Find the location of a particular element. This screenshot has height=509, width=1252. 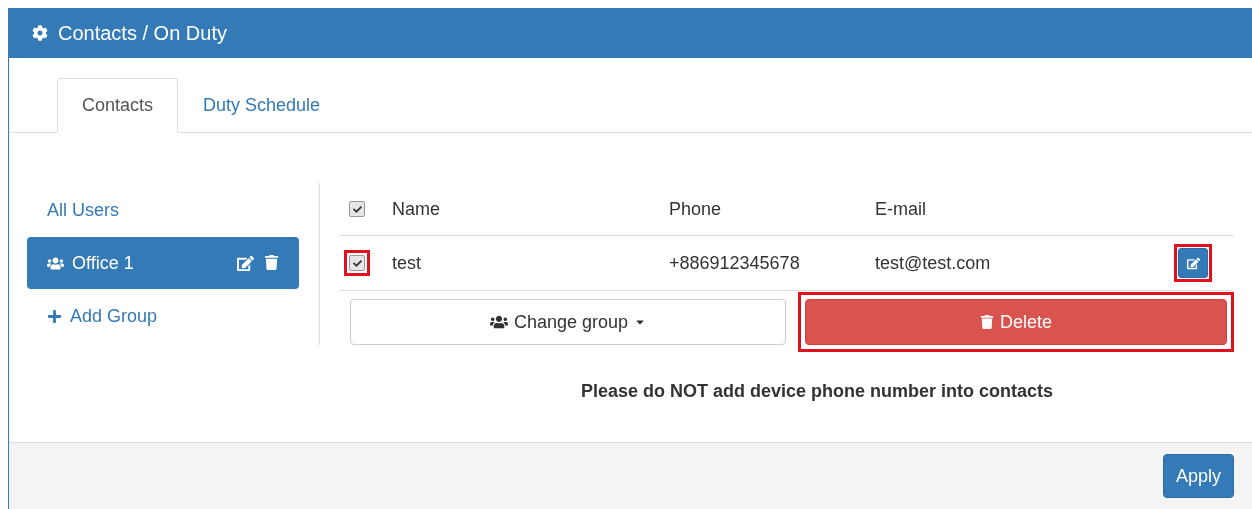

column-header: Name is located at coordinates (416, 209).